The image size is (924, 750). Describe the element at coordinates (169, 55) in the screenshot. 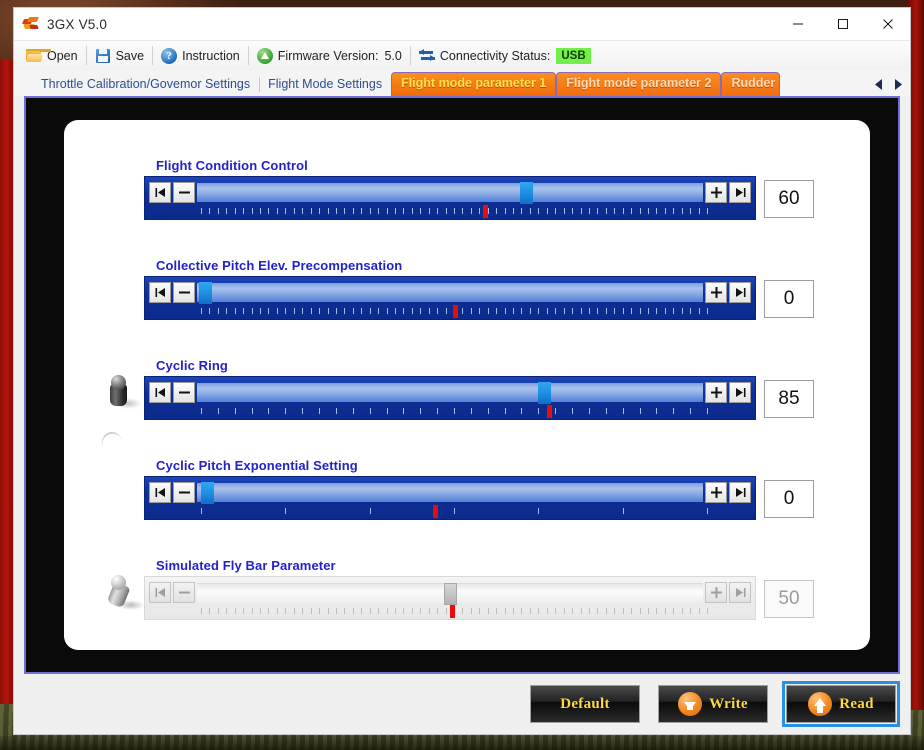

I see `help-question-icon: ?` at that location.